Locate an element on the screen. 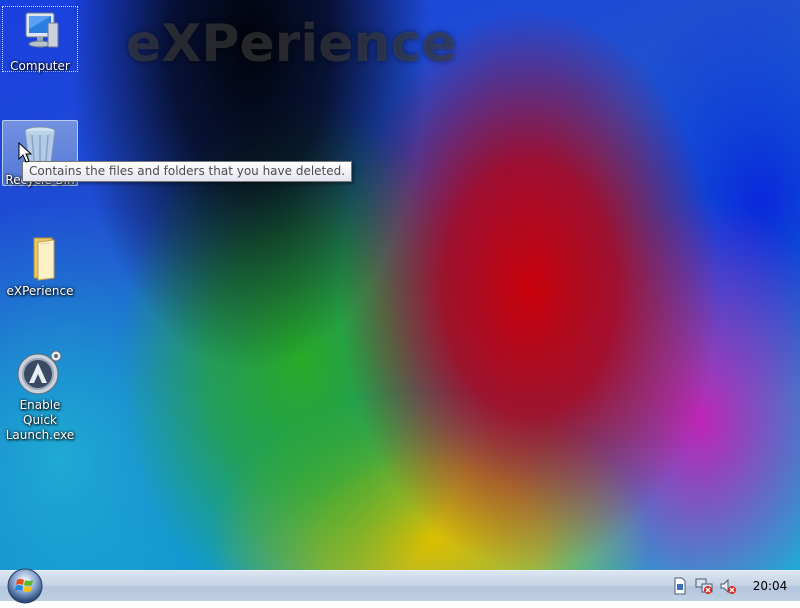  quick-launch-icon is located at coordinates (40, 372).